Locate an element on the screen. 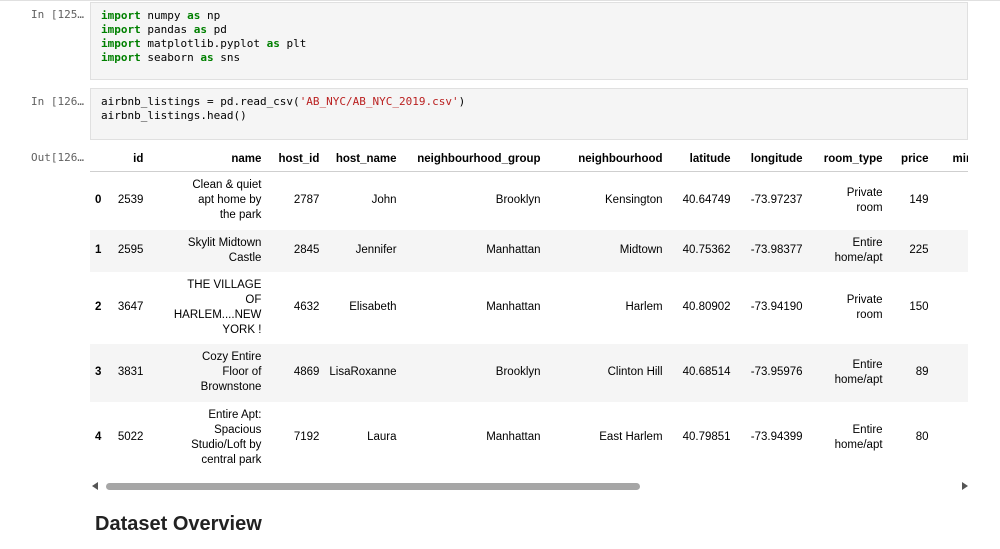 Image resolution: width=1000 pixels, height=549 pixels. table-cell: 3647 is located at coordinates (130, 307).